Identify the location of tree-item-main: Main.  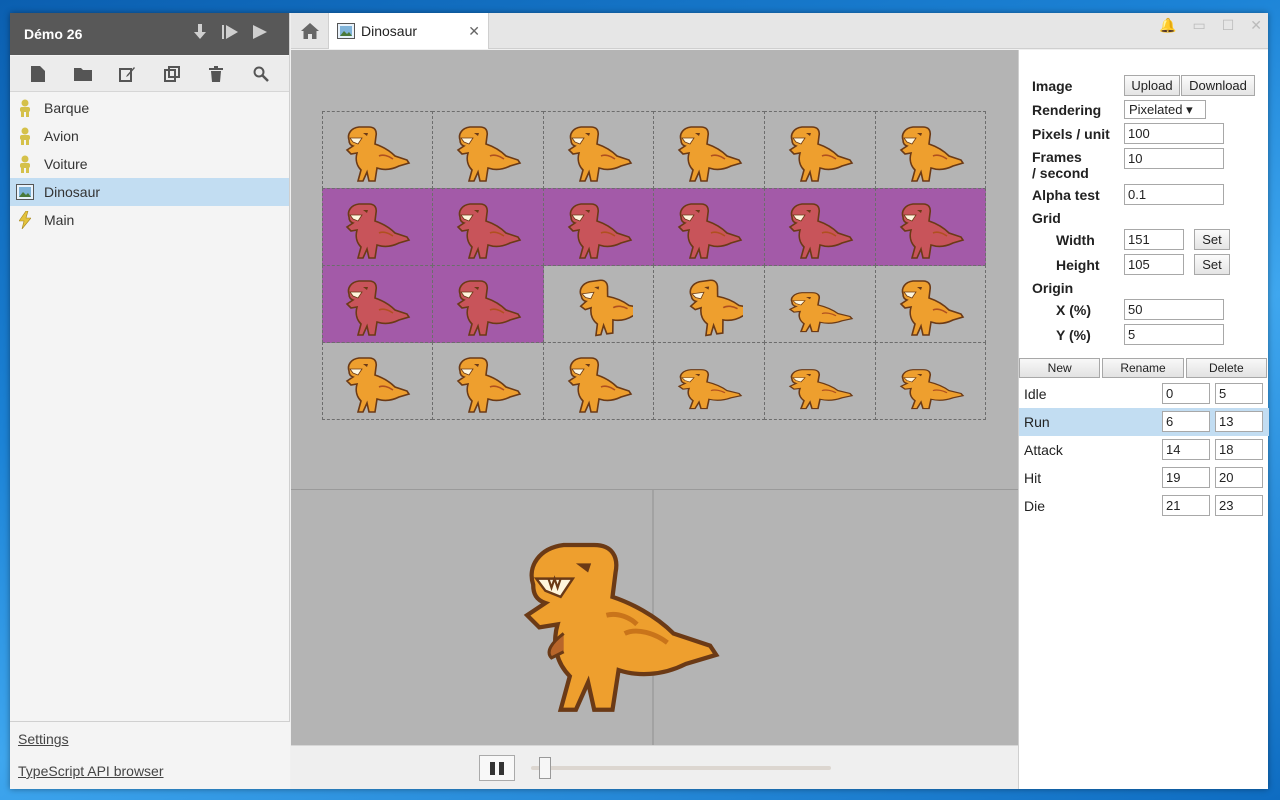
(149, 220).